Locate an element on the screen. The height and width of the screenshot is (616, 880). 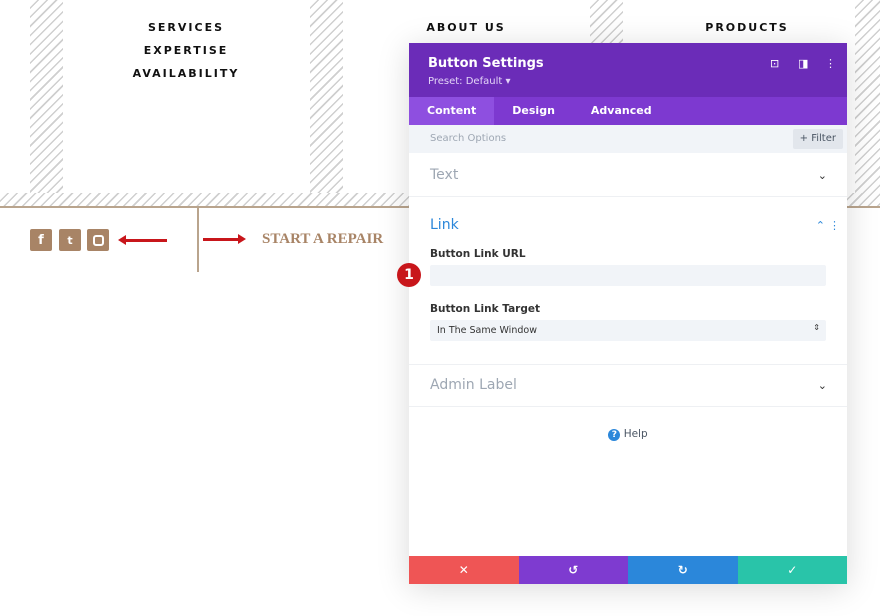
facebook-icon: f is located at coordinates (41, 240).